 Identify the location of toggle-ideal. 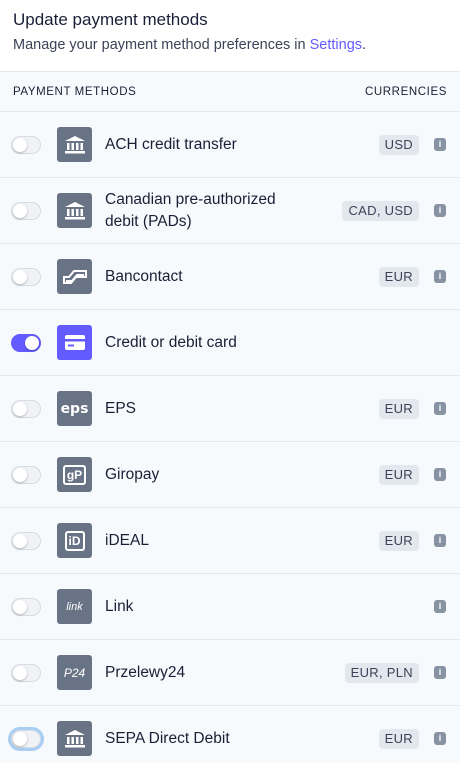
(26, 540).